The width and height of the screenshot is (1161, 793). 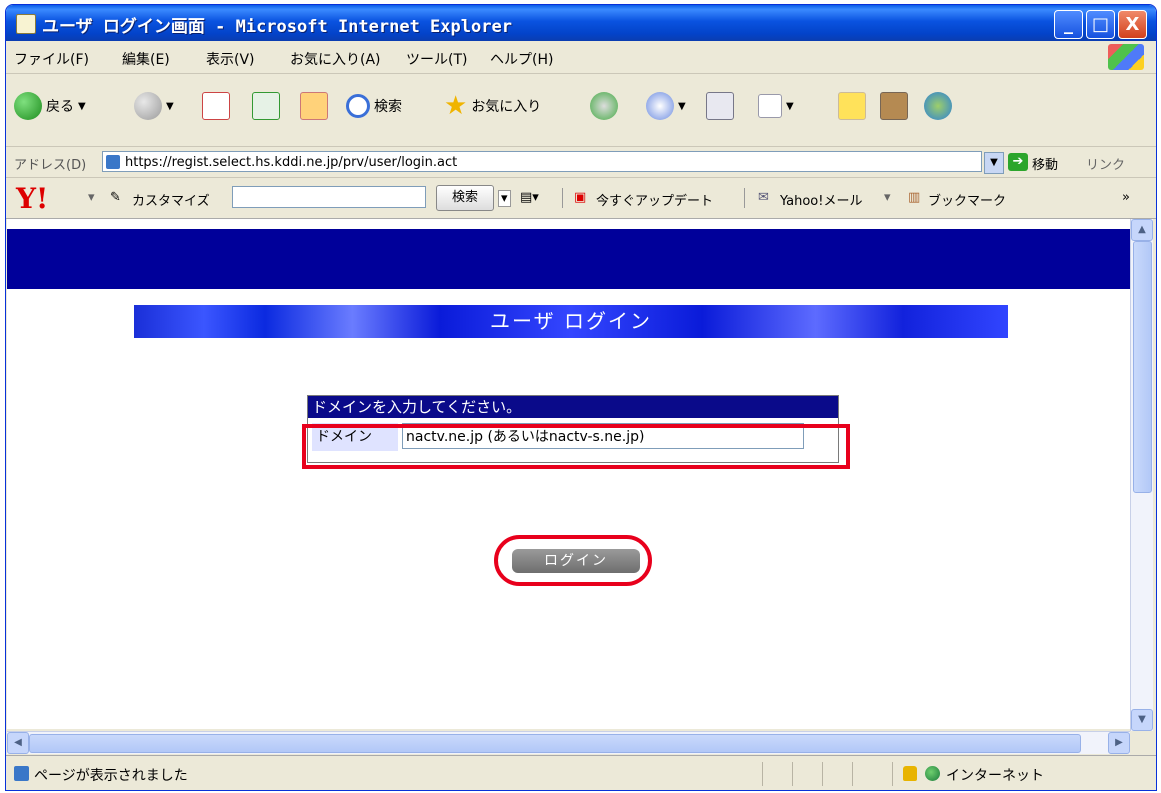 What do you see at coordinates (230, 59) in the screenshot?
I see `menu-view: 表示(V)` at bounding box center [230, 59].